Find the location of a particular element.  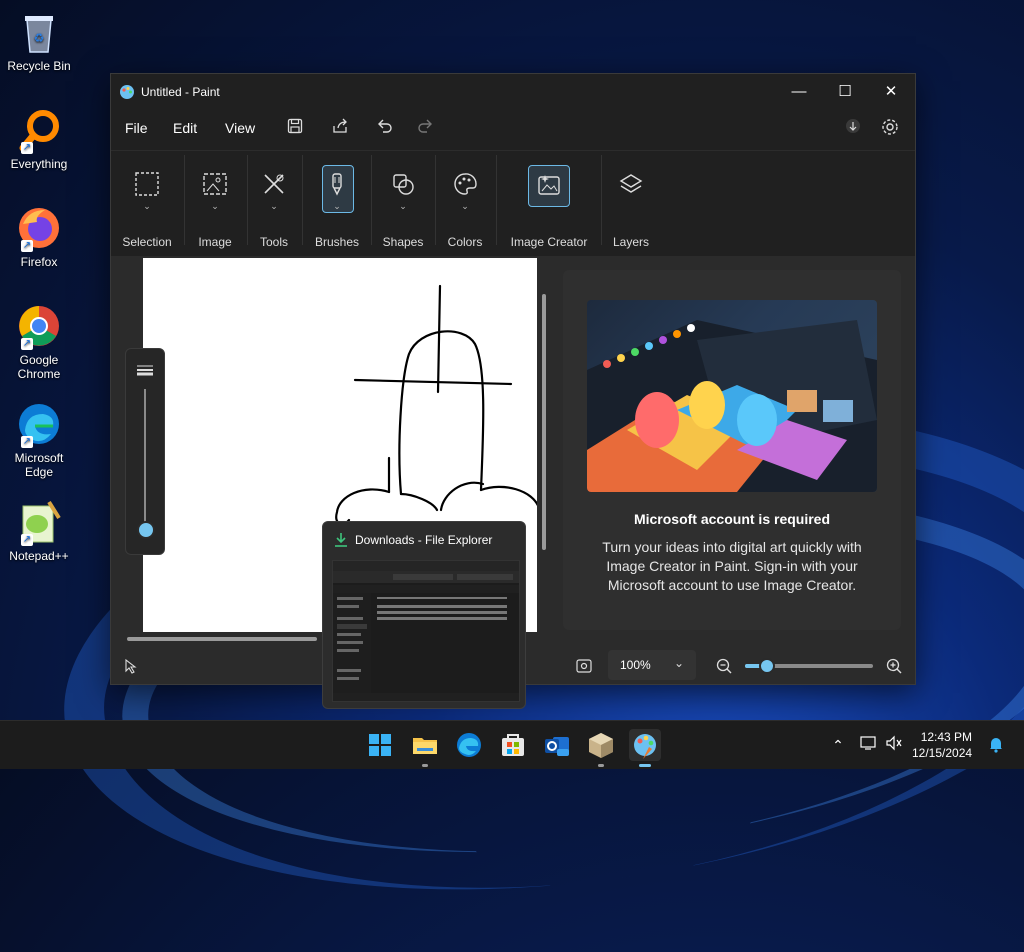

start-button is located at coordinates (380, 745).